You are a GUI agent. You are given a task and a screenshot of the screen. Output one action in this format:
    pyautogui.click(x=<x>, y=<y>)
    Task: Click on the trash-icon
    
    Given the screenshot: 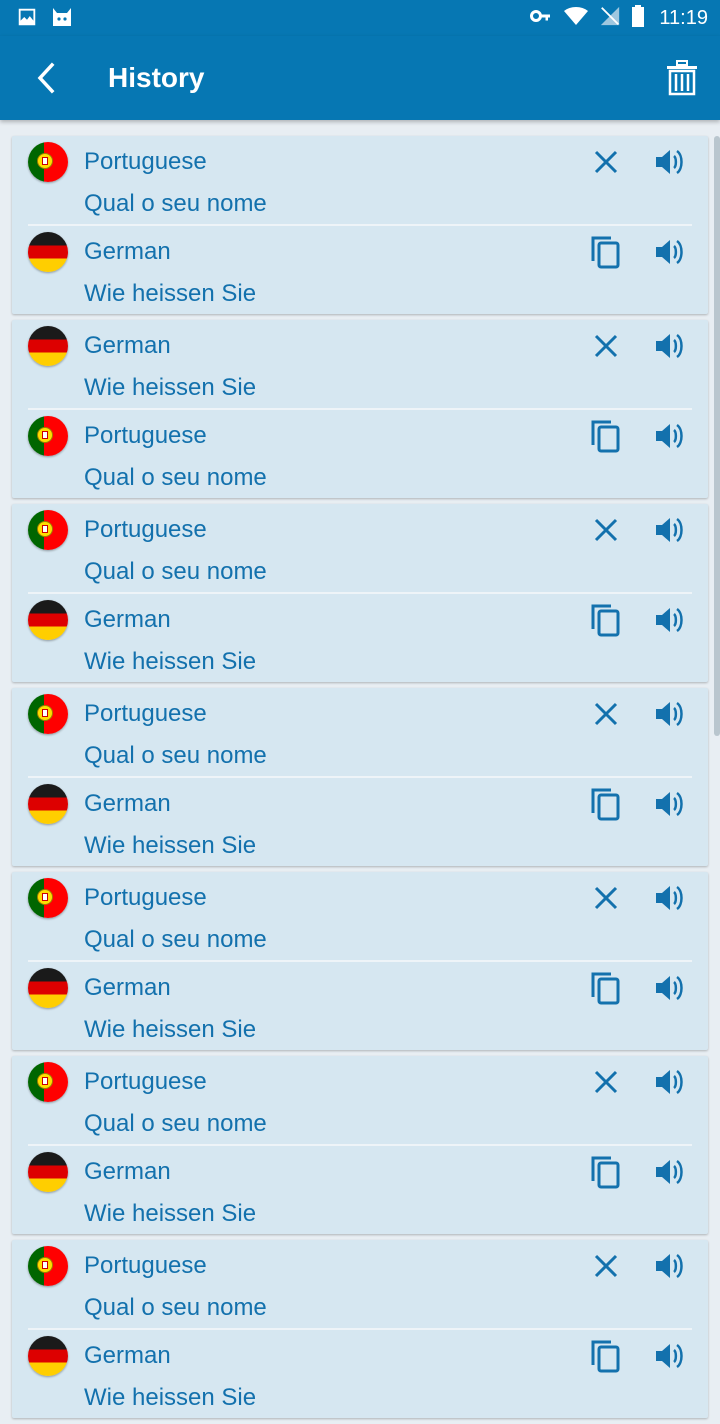 What is the action you would take?
    pyautogui.click(x=682, y=78)
    